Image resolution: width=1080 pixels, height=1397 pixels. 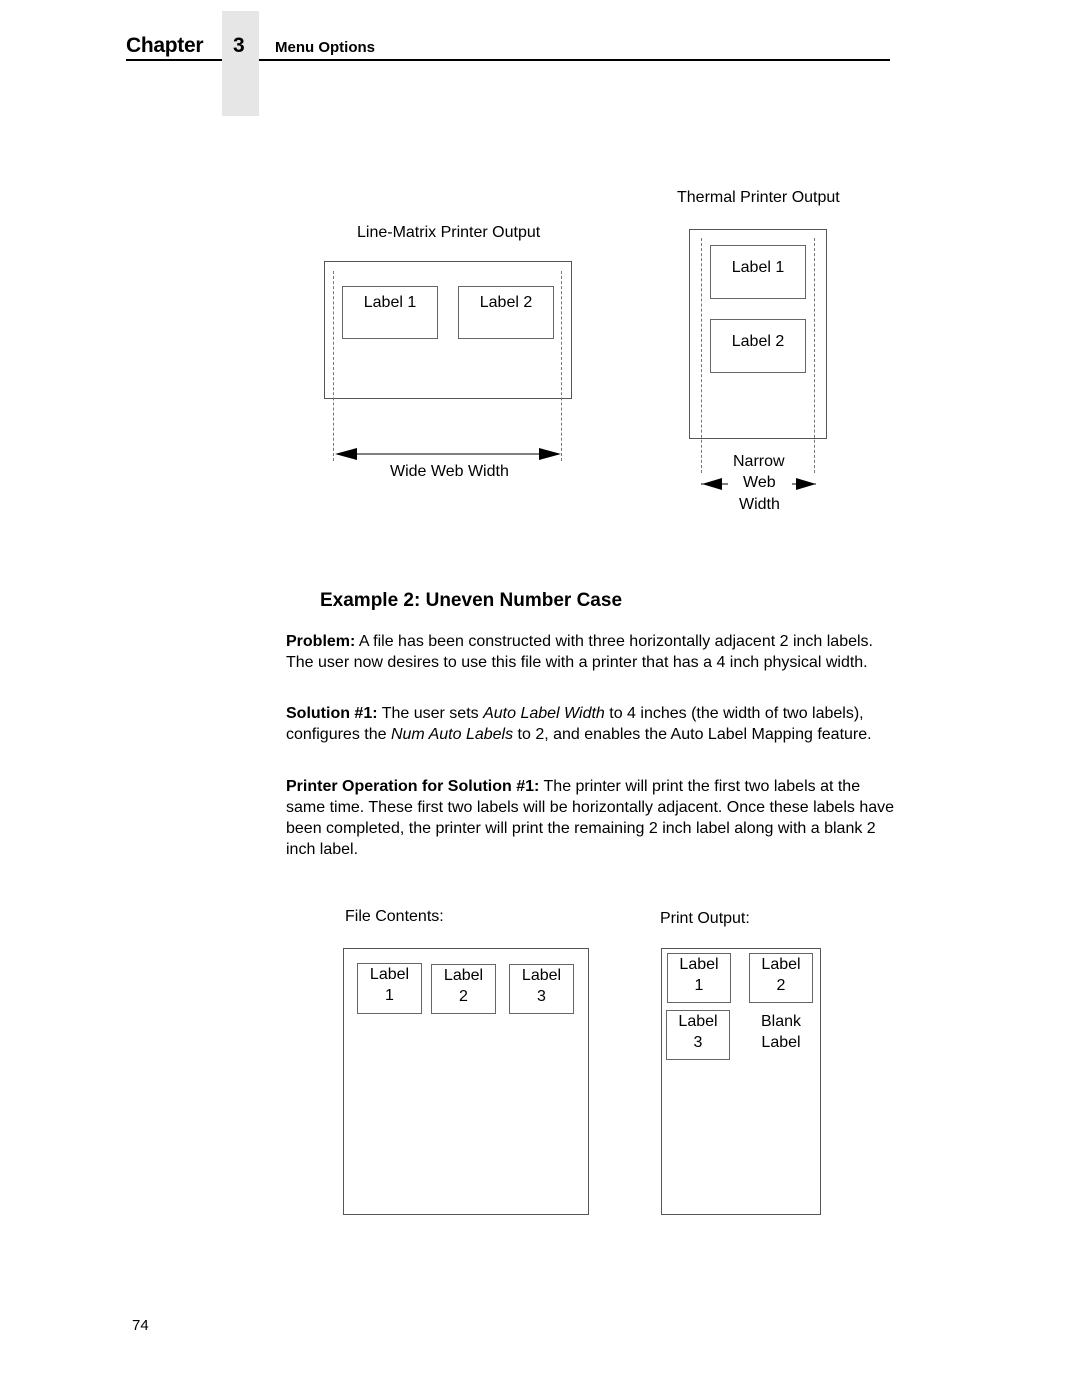 I want to click on print-blank-label-word2: Label, so click(x=781, y=1042).